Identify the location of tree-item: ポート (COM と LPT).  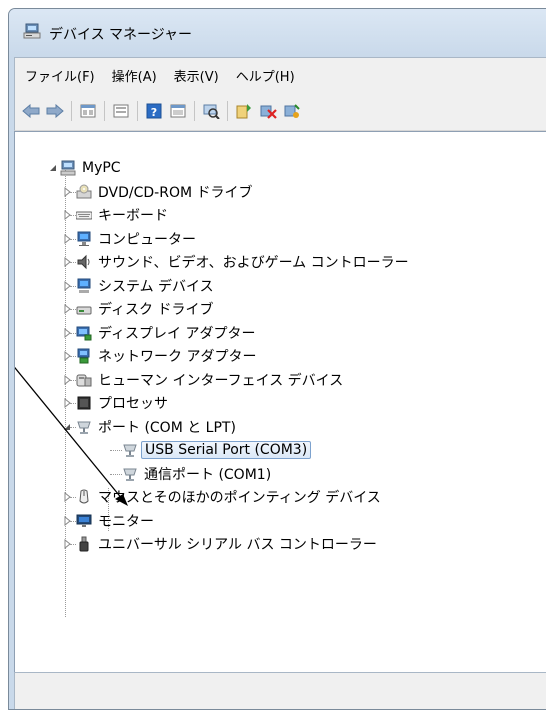
(149, 427).